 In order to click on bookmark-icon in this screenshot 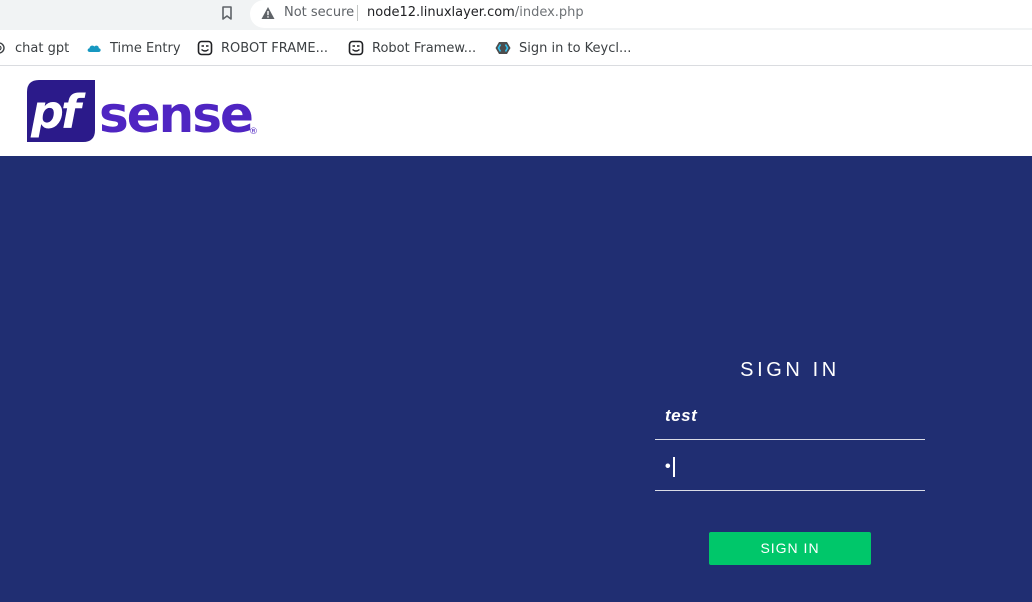, I will do `click(227, 13)`.